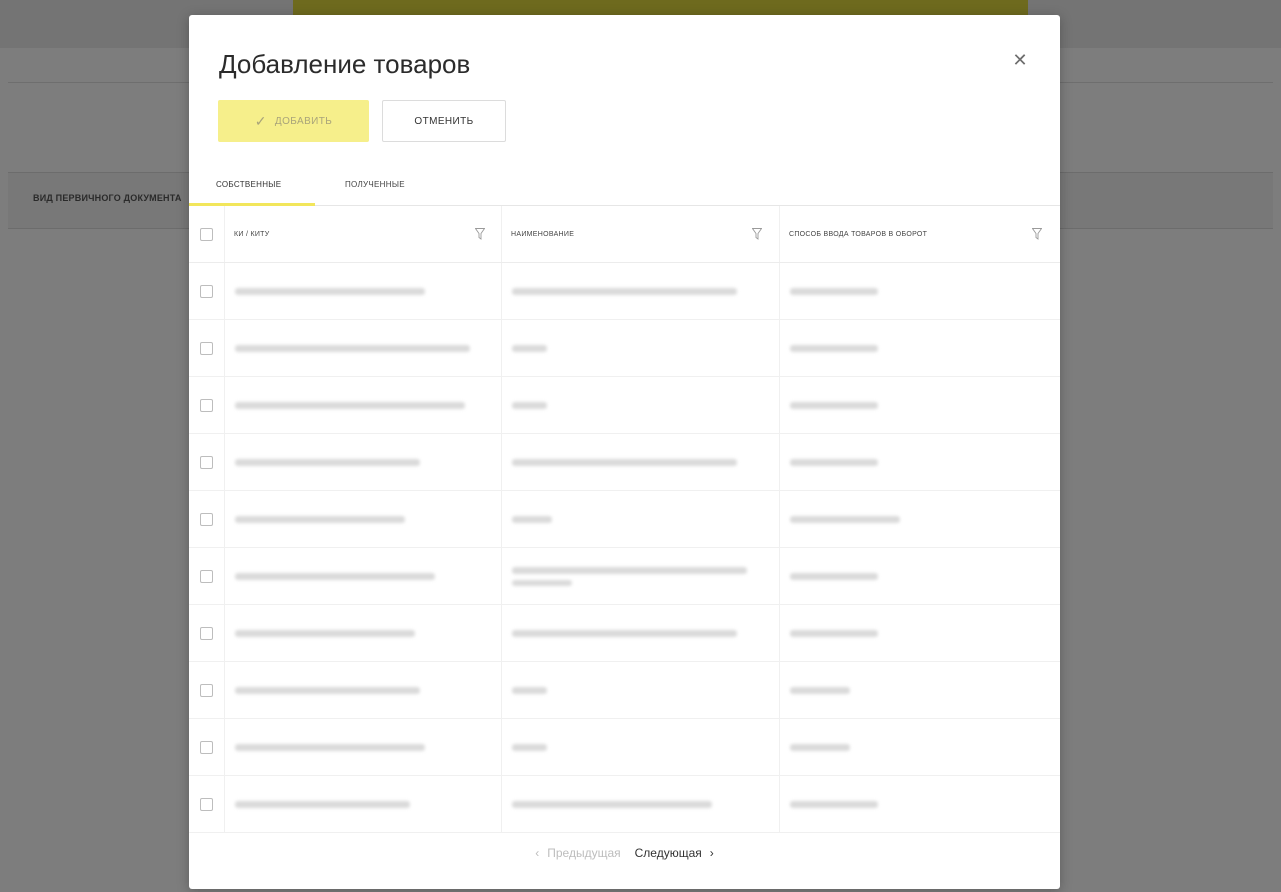 The image size is (1281, 892). What do you see at coordinates (260, 120) in the screenshot?
I see `check-icon: ✓` at bounding box center [260, 120].